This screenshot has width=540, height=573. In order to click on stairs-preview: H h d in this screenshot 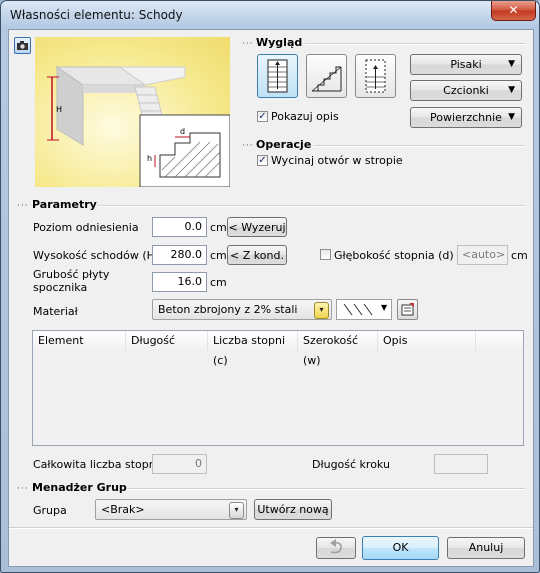, I will do `click(132, 112)`.